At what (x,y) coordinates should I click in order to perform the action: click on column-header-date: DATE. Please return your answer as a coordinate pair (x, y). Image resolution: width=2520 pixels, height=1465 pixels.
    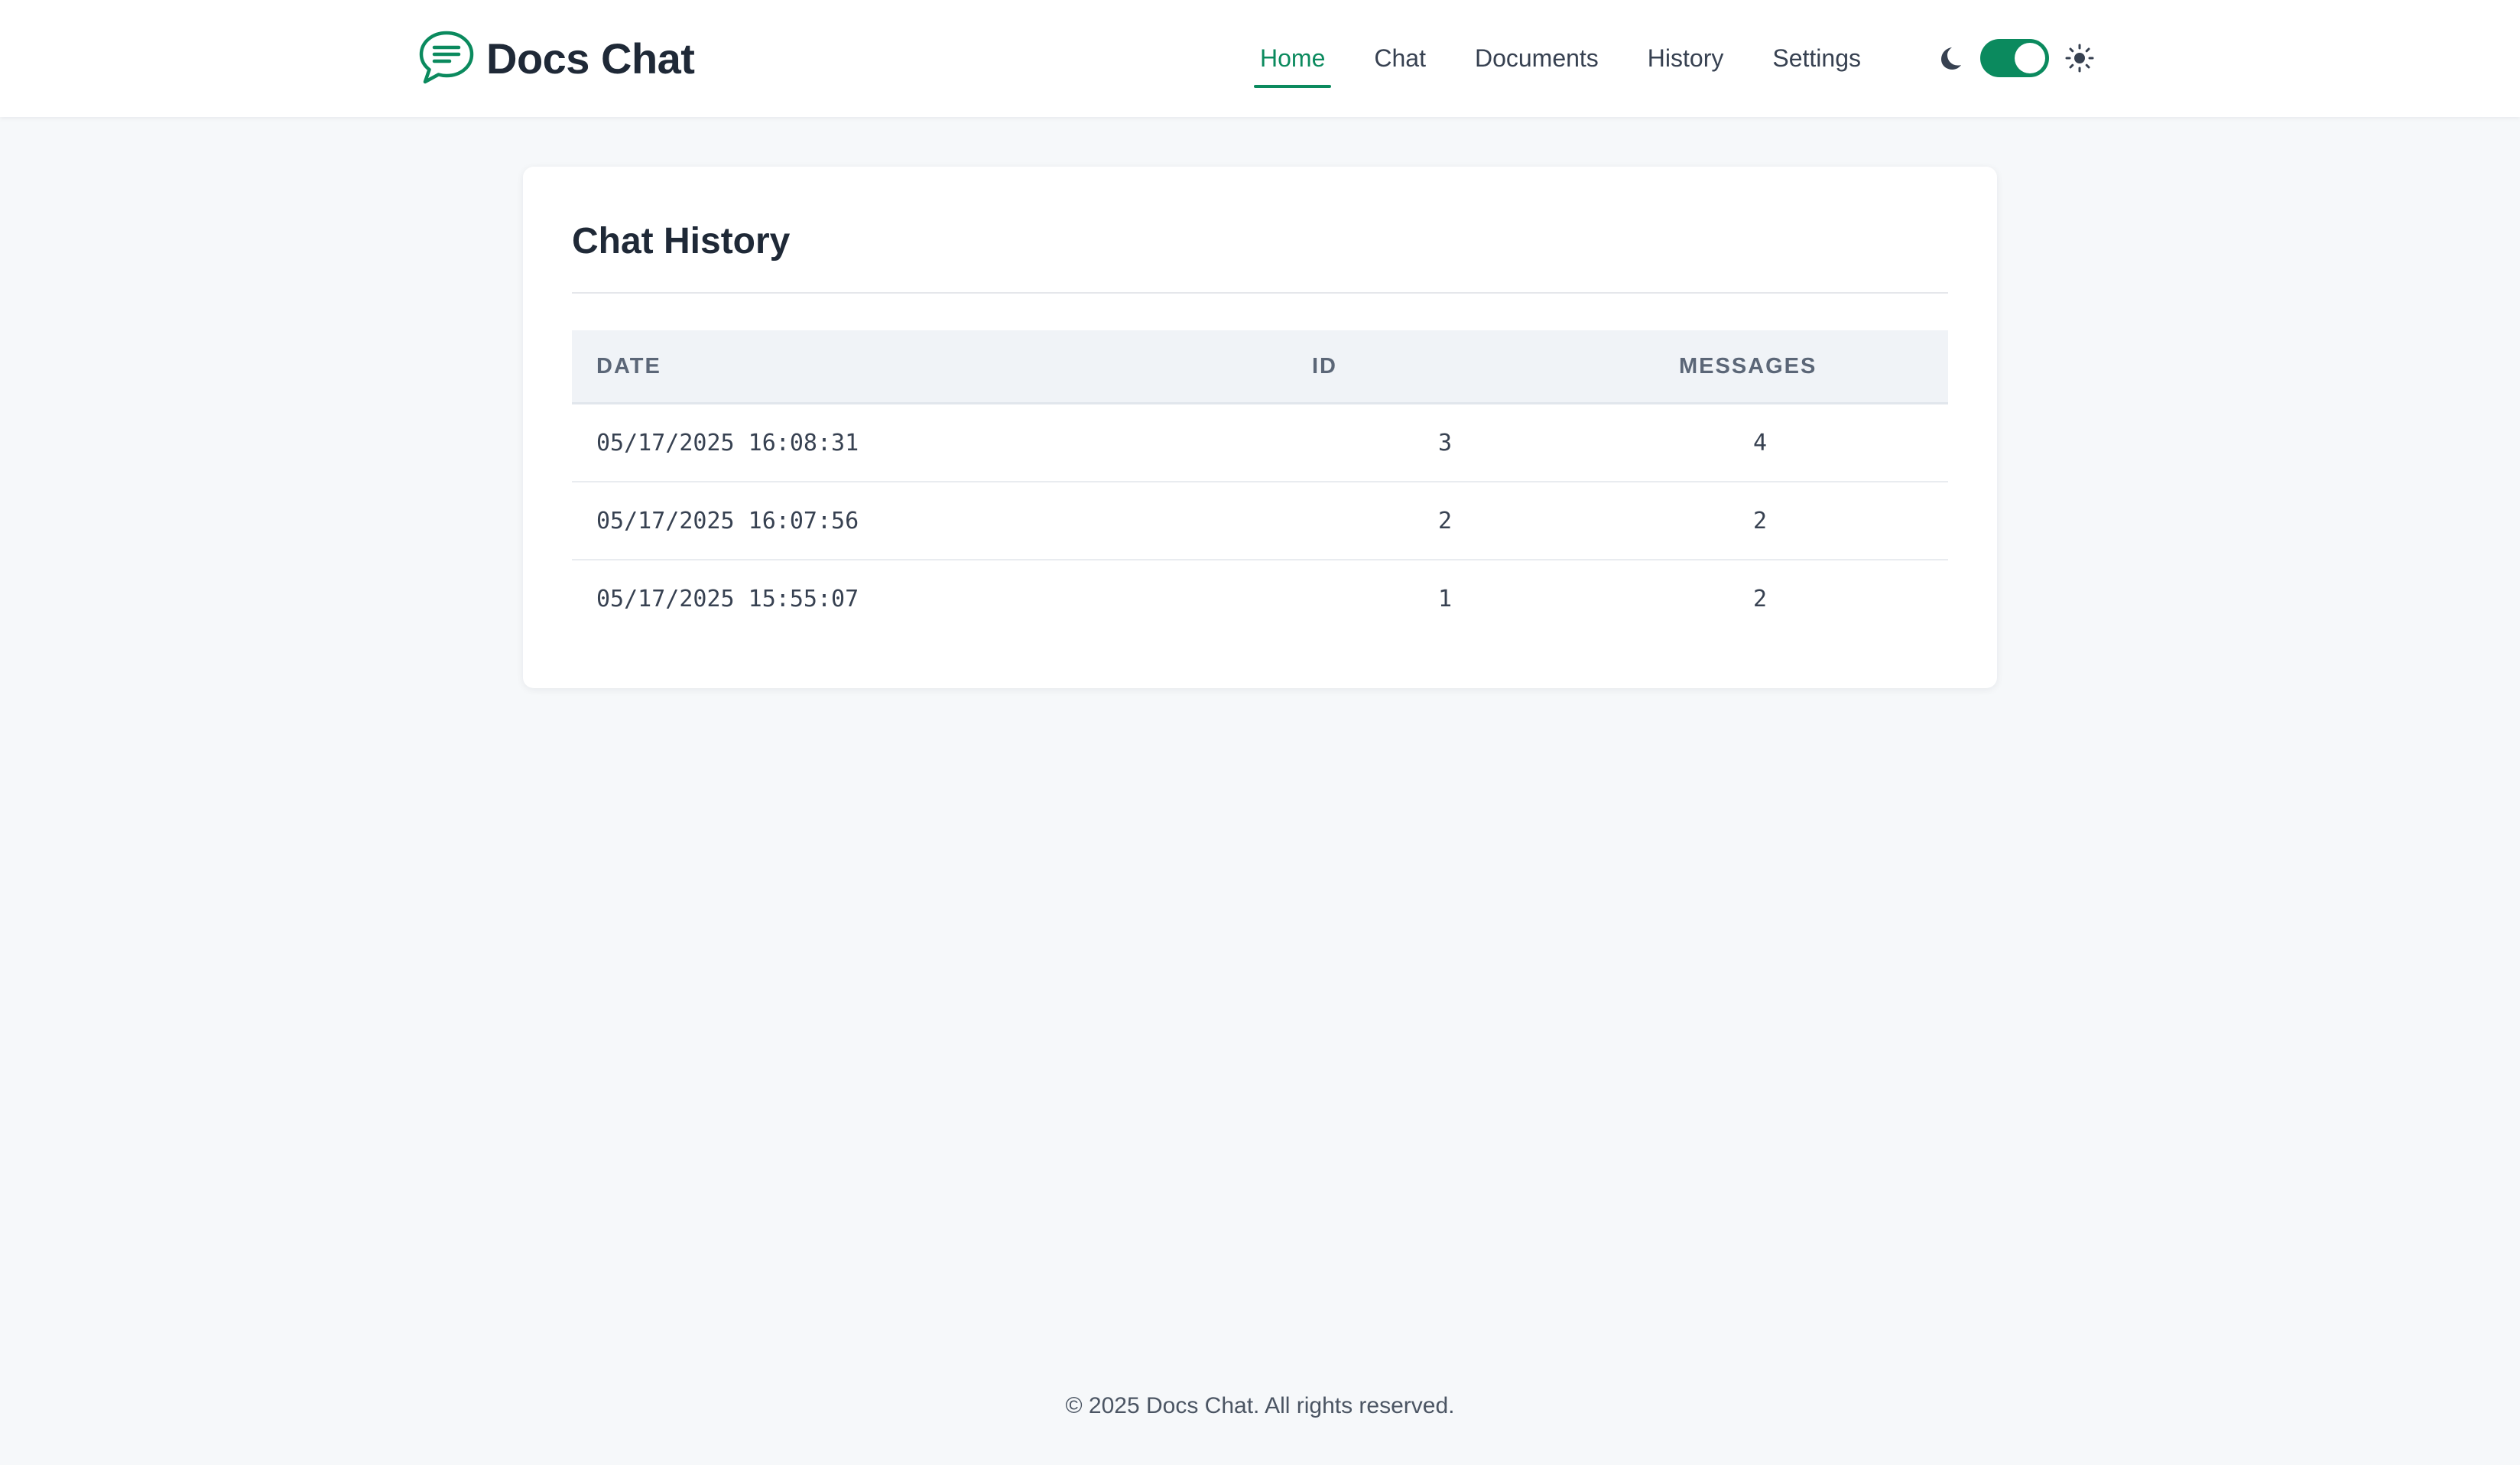
    Looking at the image, I should click on (942, 367).